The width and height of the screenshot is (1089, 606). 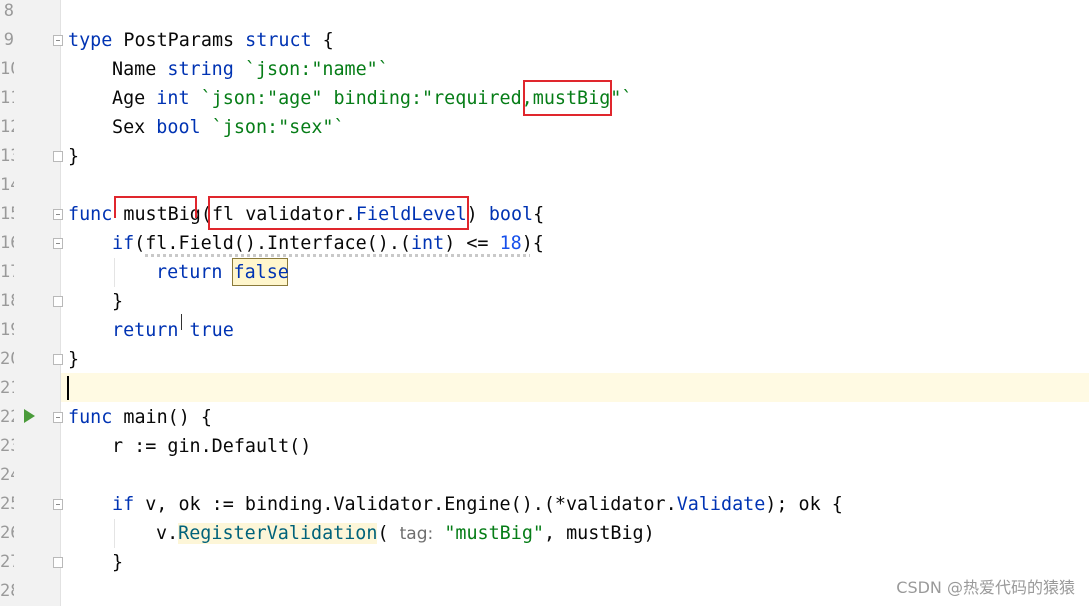 What do you see at coordinates (117, 301) in the screenshot?
I see `code-line-18: }` at bounding box center [117, 301].